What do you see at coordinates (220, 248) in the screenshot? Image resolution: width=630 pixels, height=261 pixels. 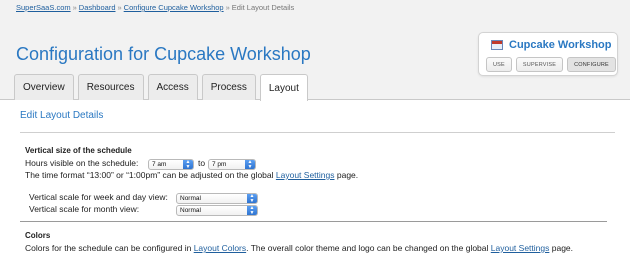 I see `layout-colors-link: Layout Colors` at bounding box center [220, 248].